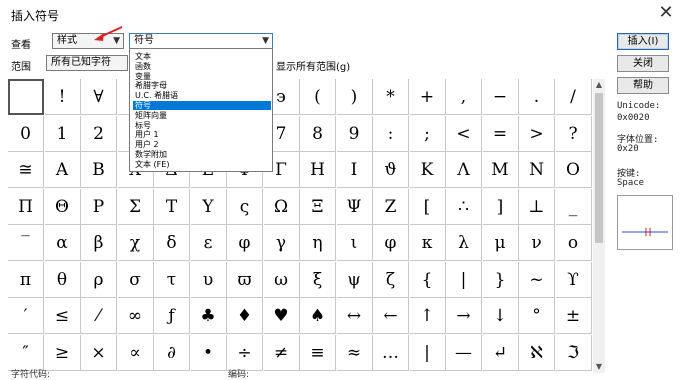 This screenshot has height=380, width=680. What do you see at coordinates (99, 133) in the screenshot?
I see `symbol-cell: 2` at bounding box center [99, 133].